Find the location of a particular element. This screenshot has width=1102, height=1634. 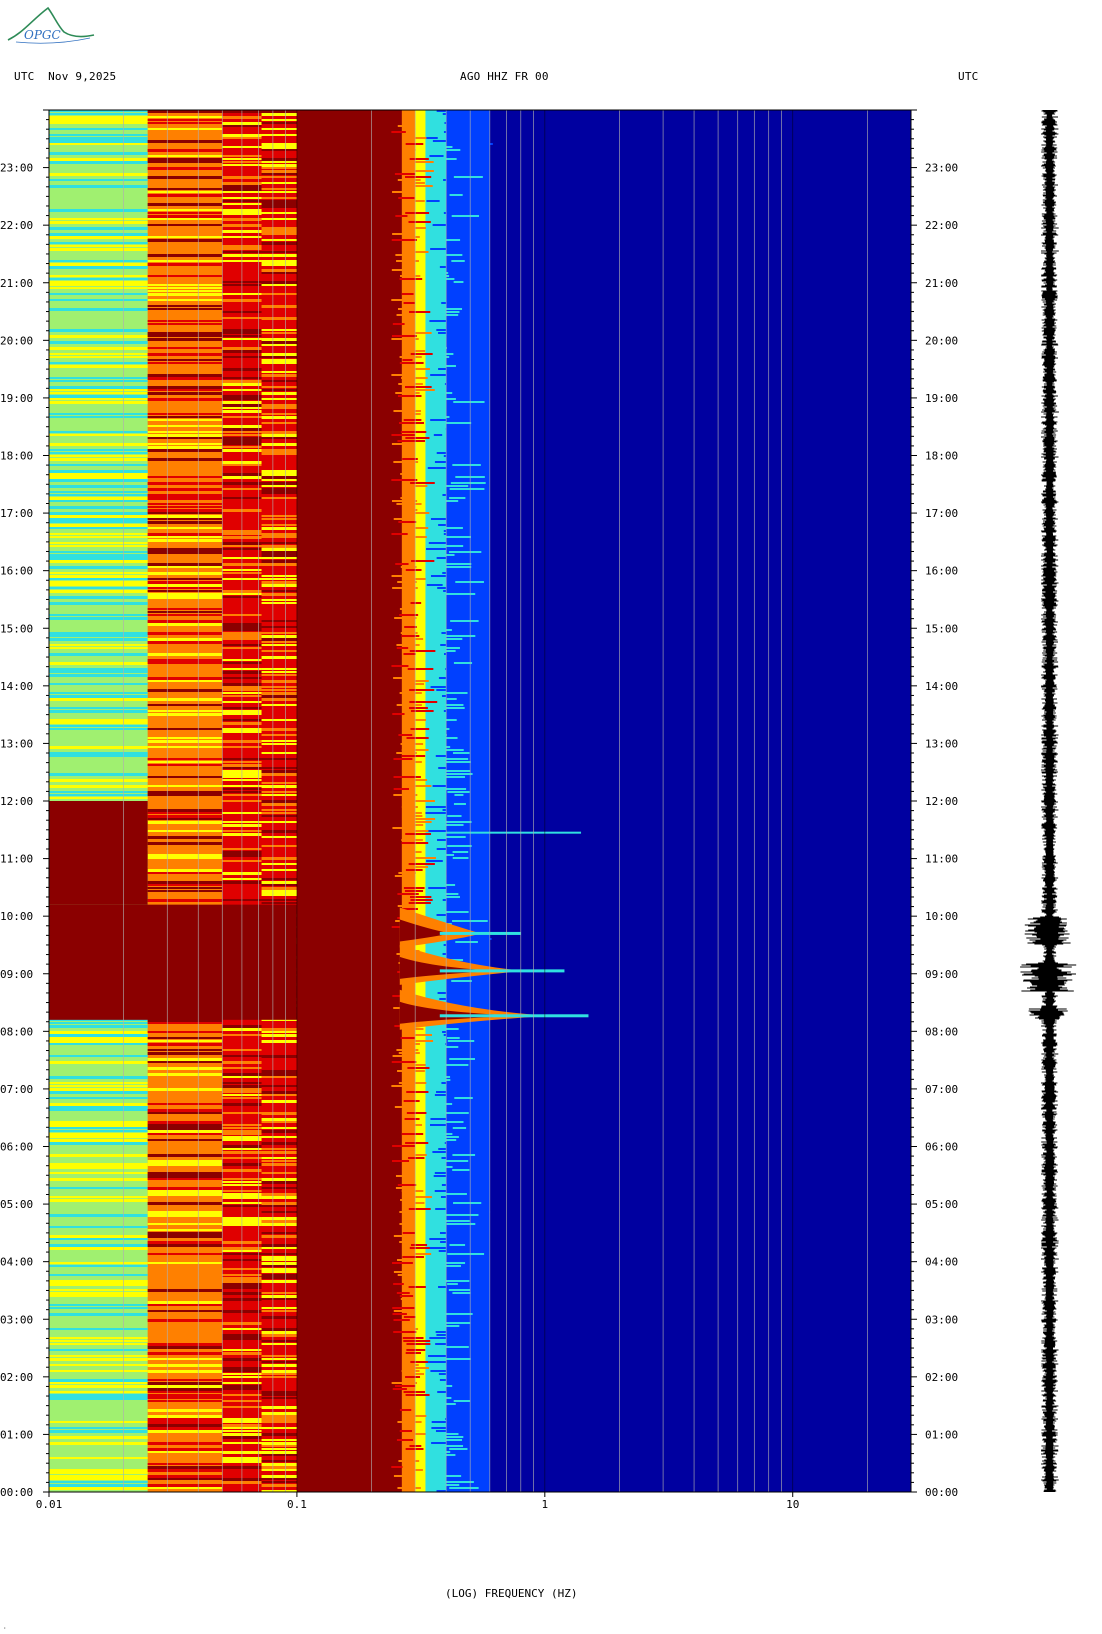

opgc-logo: OPGC is located at coordinates (51, 25).